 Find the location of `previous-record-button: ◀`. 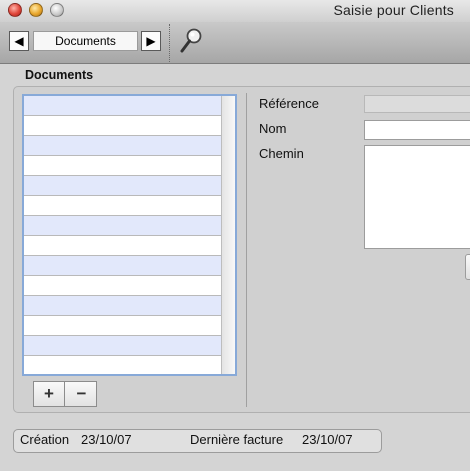

previous-record-button: ◀ is located at coordinates (19, 41).